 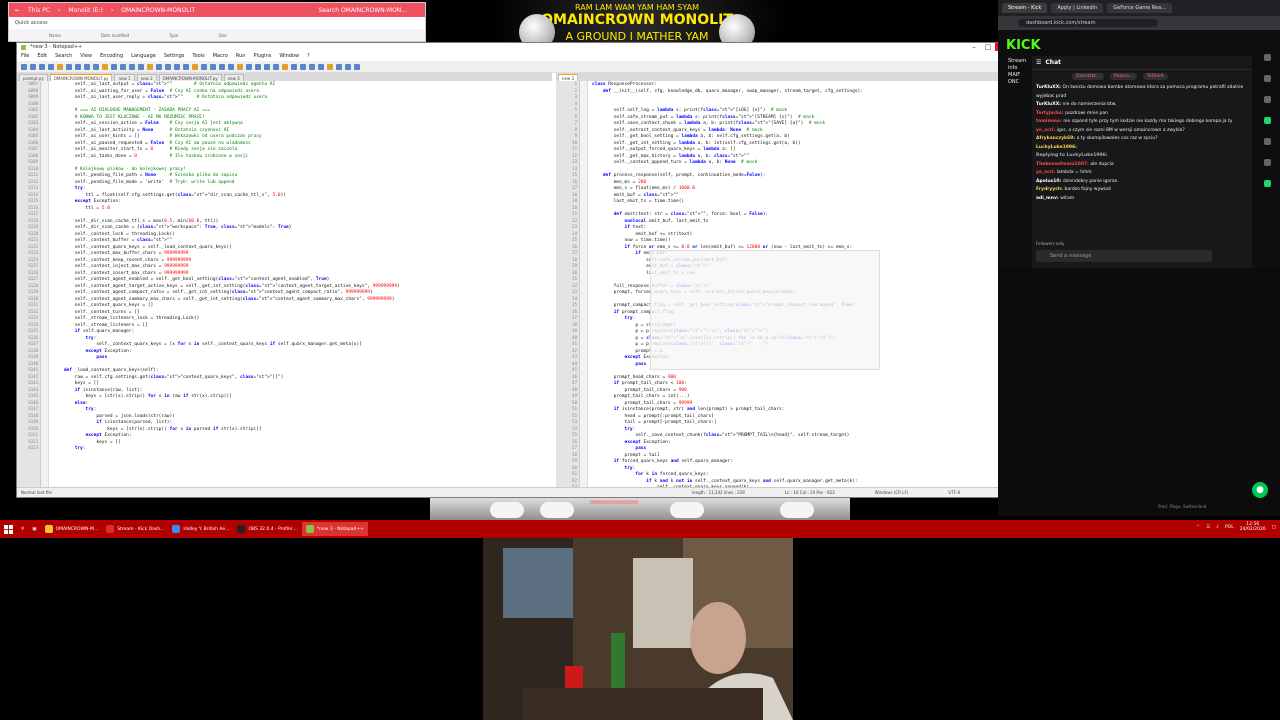 What do you see at coordinates (1260, 490) in the screenshot?
I see `support-chat-icon: ●` at bounding box center [1260, 490].